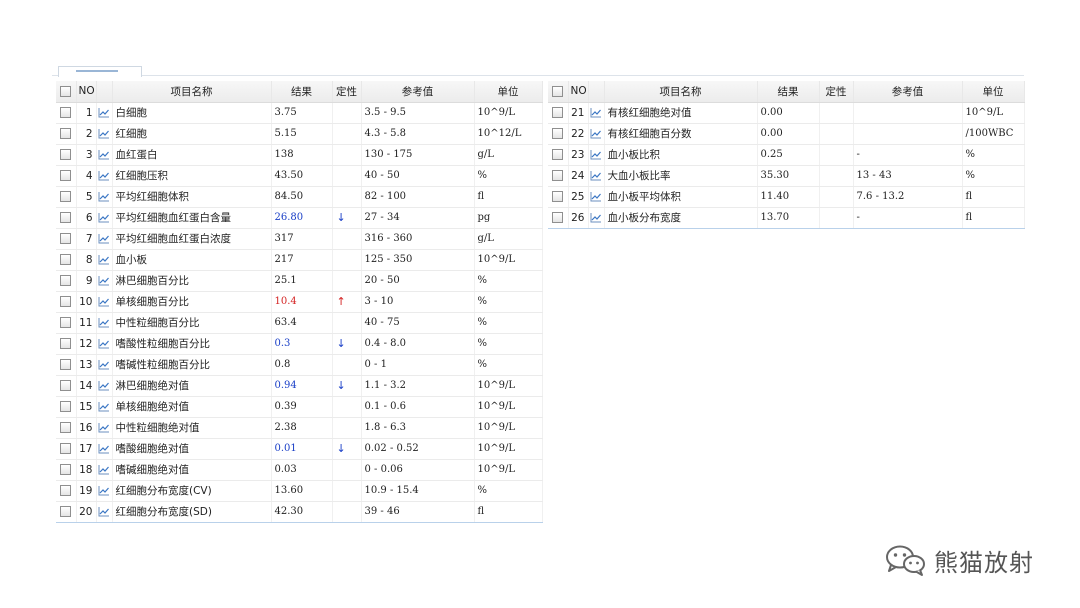  What do you see at coordinates (299, 302) in the screenshot?
I see `table-row: 10 单核细胞百分比 10.4 ↑ 3 - 10 %` at bounding box center [299, 302].